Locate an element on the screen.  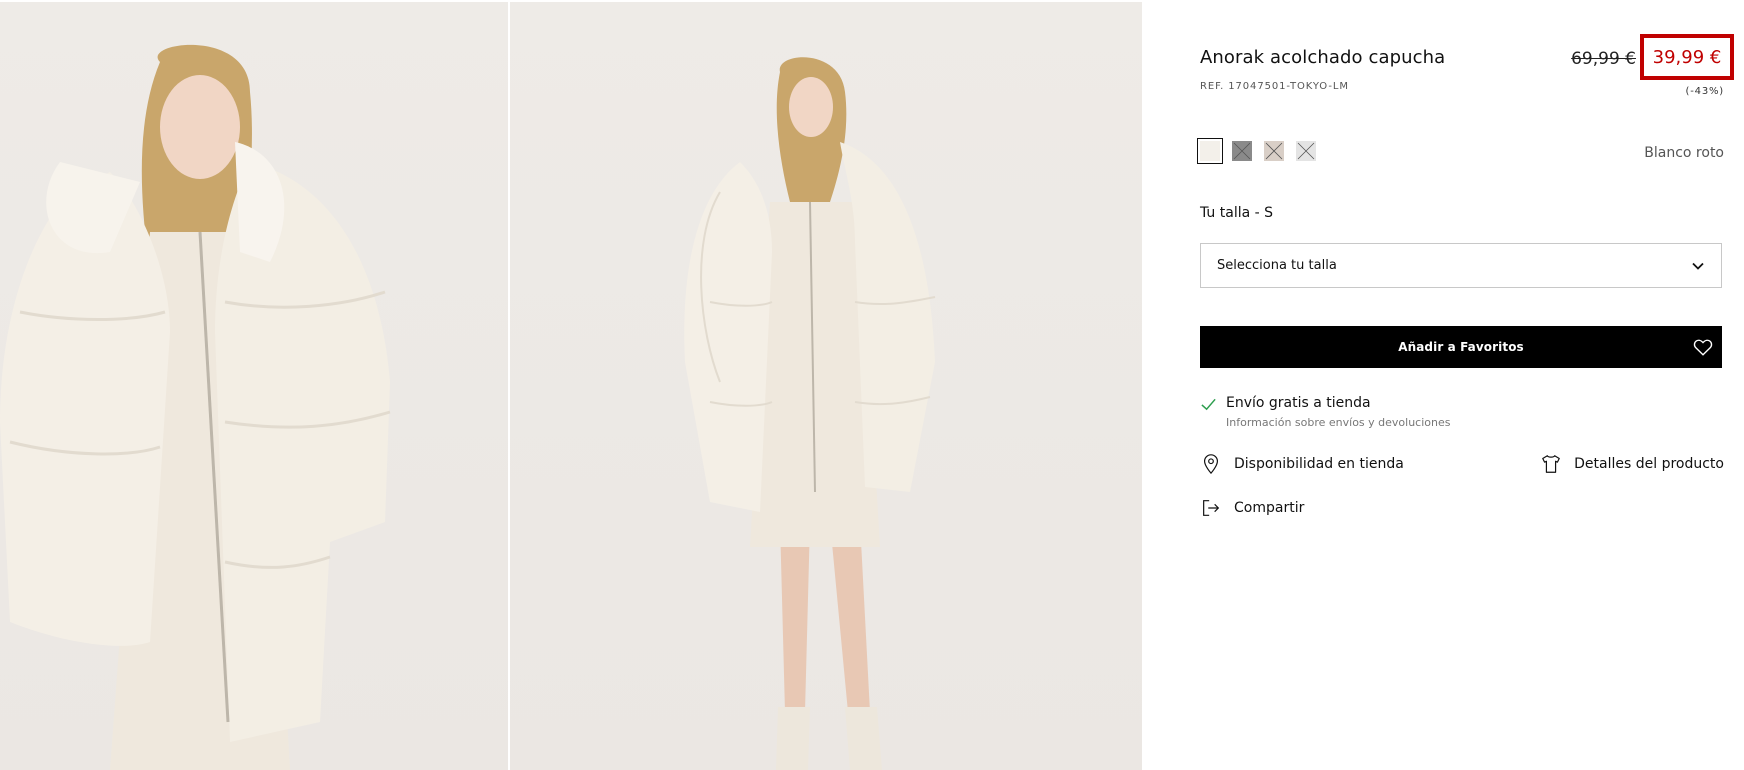
free-shipping-title: Envío gratis a tienda is located at coordinates (1298, 403).